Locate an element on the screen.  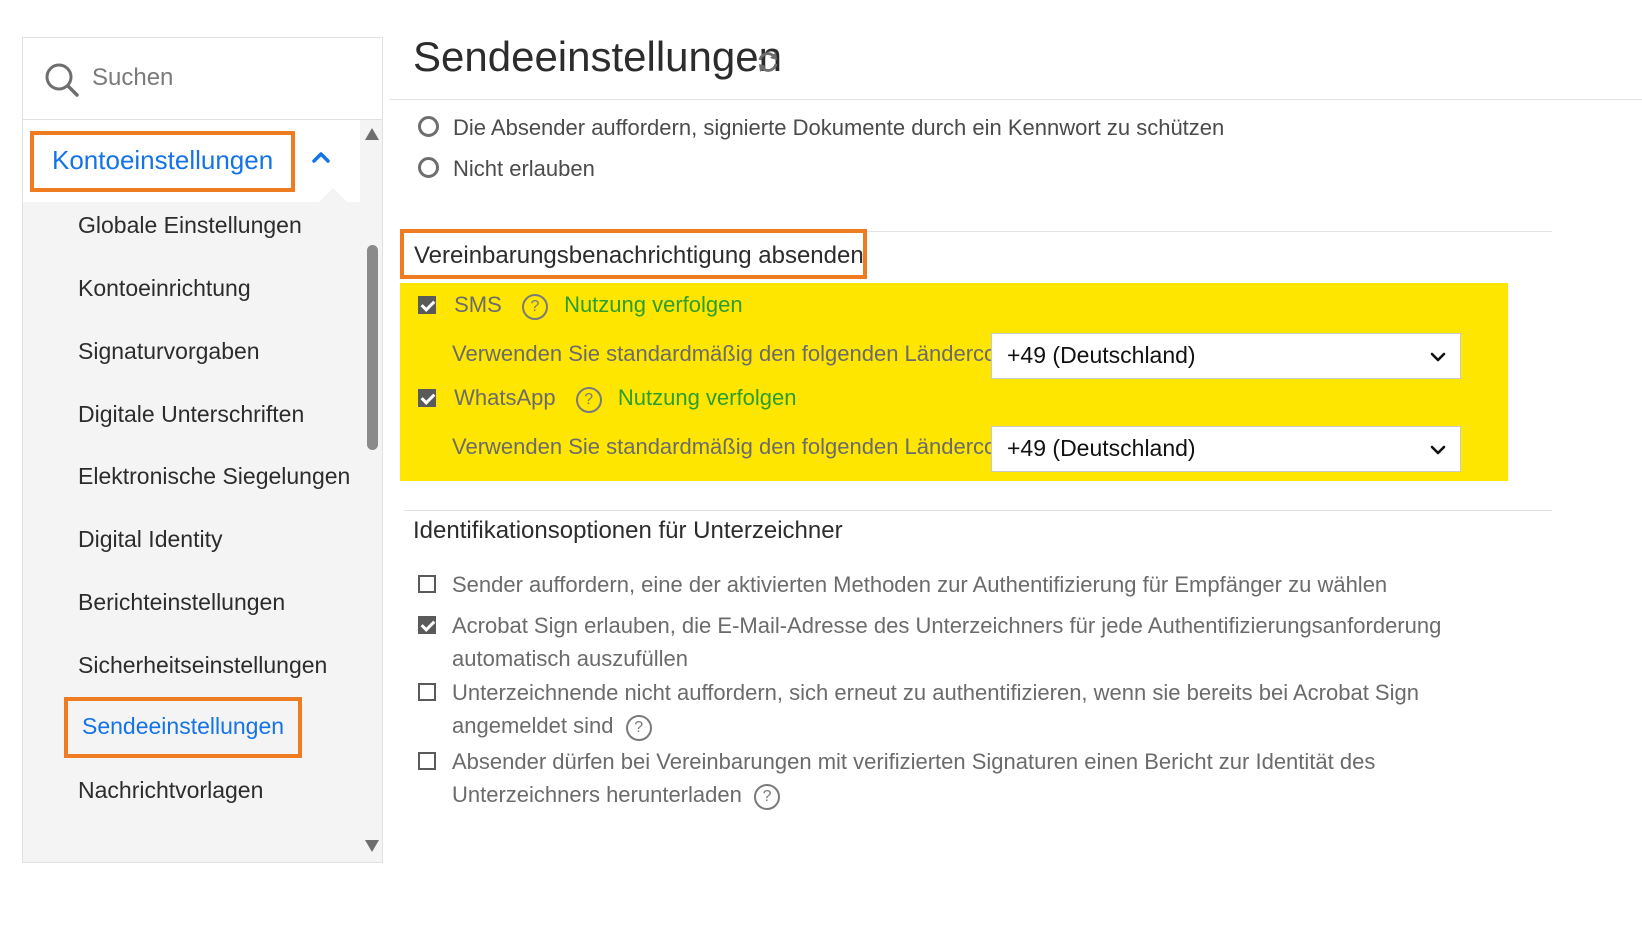
radio-option-disallow: Nicht erlauben is located at coordinates (506, 169).